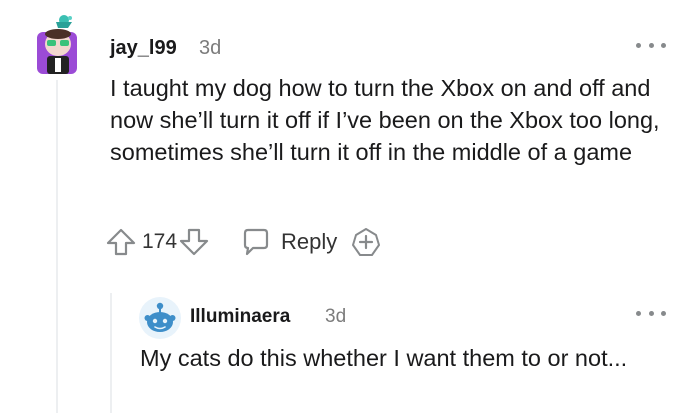  What do you see at coordinates (366, 242) in the screenshot?
I see `award-icon` at bounding box center [366, 242].